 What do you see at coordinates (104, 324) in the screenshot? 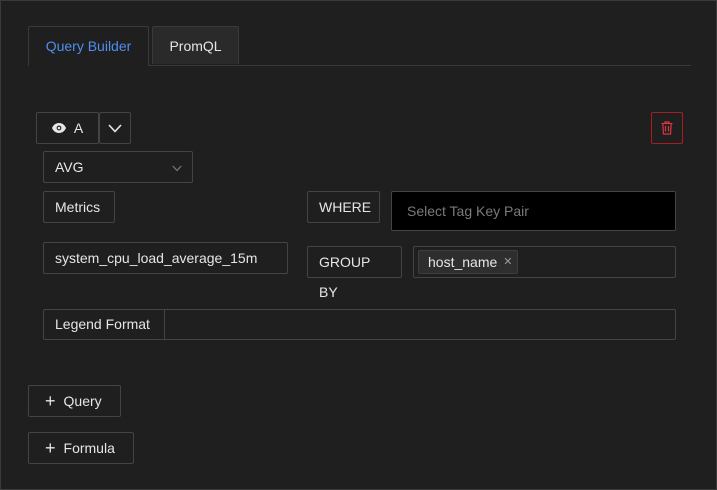
I see `legend-format-label: Legend Format` at bounding box center [104, 324].